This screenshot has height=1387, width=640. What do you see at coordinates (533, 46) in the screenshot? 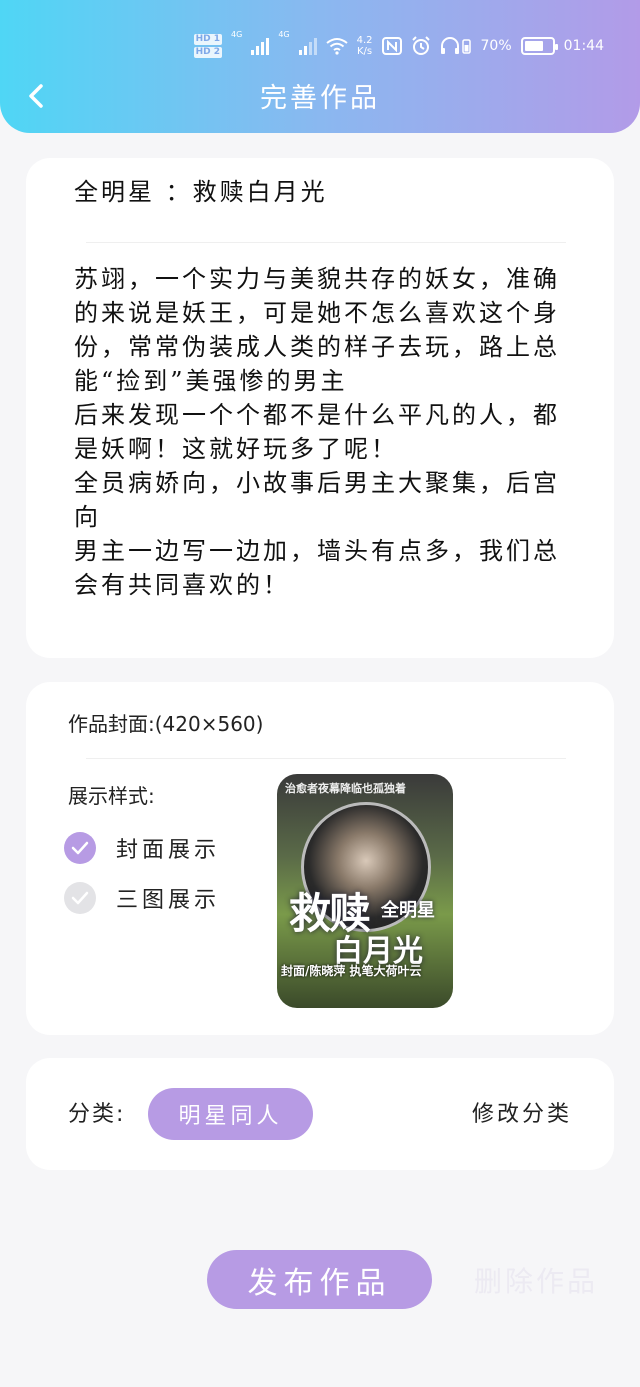
I see `battery-fill` at bounding box center [533, 46].